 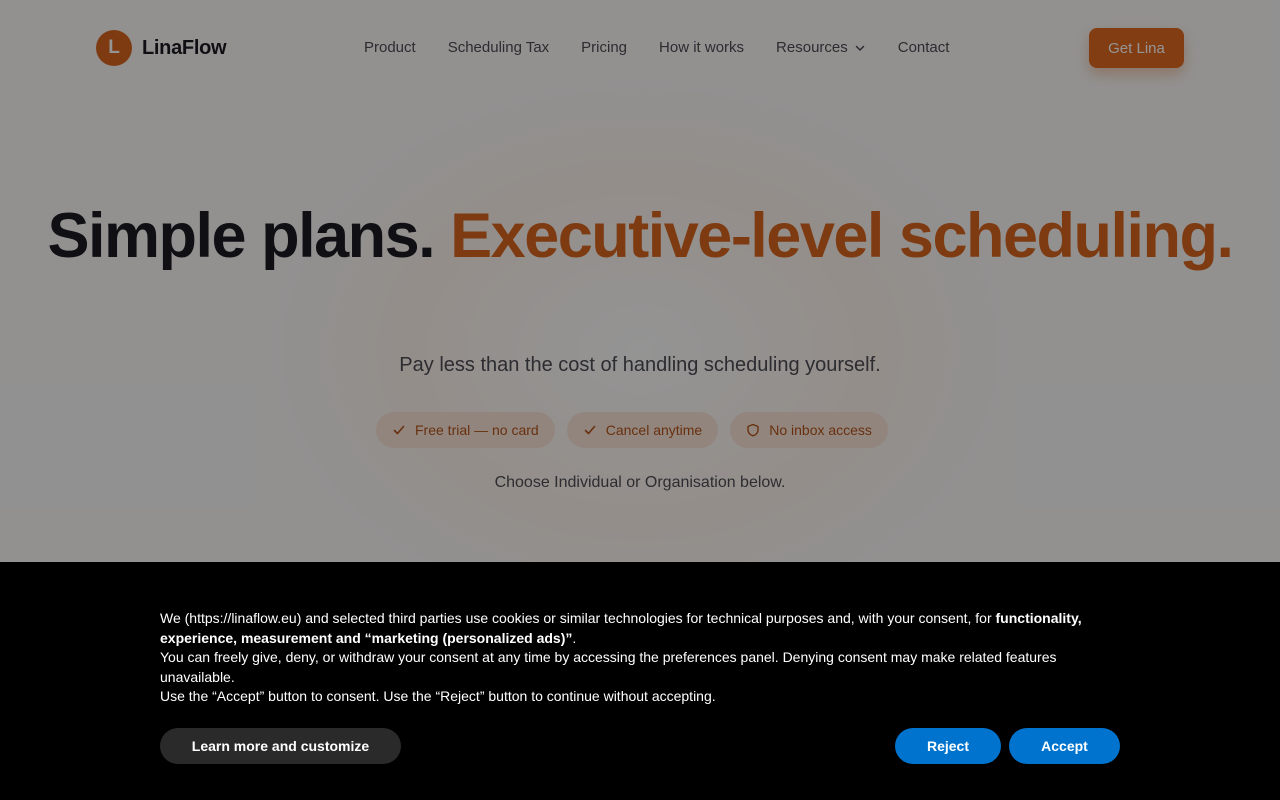 What do you see at coordinates (1064, 746) in the screenshot?
I see `accept-button: Accept` at bounding box center [1064, 746].